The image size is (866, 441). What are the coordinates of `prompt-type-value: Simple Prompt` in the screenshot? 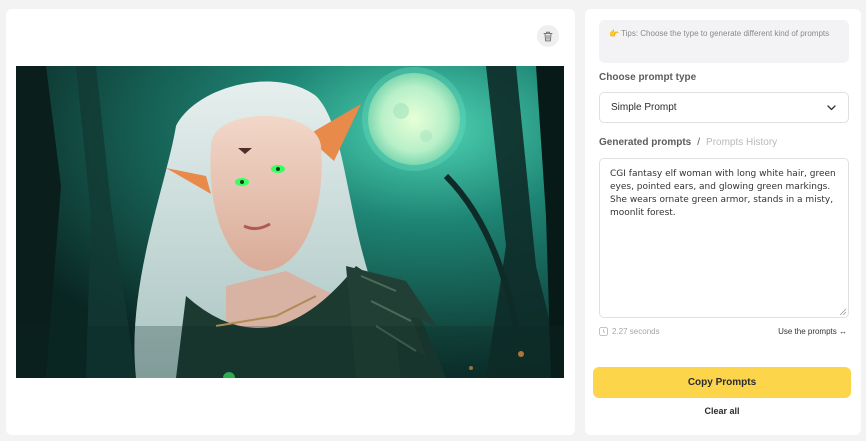 It's located at (644, 107).